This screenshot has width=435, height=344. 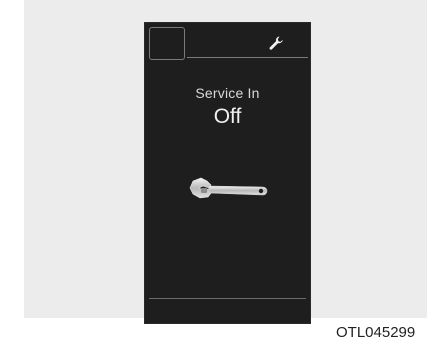 I want to click on footer-divider, so click(x=227, y=298).